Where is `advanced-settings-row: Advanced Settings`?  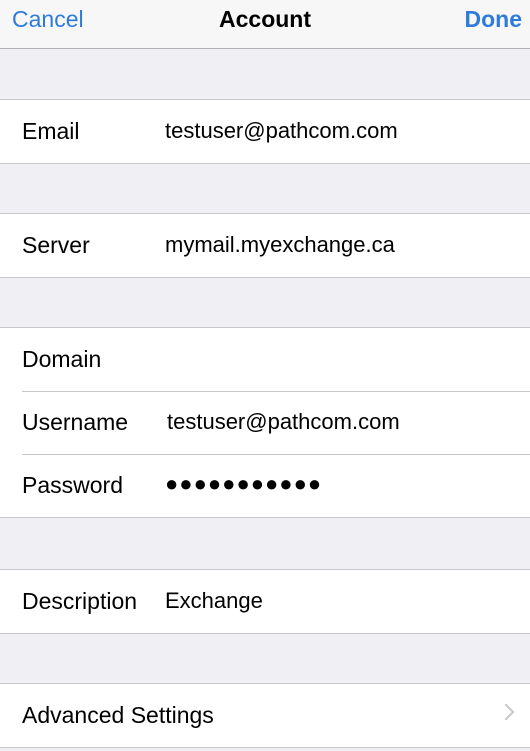 advanced-settings-row: Advanced Settings is located at coordinates (265, 715).